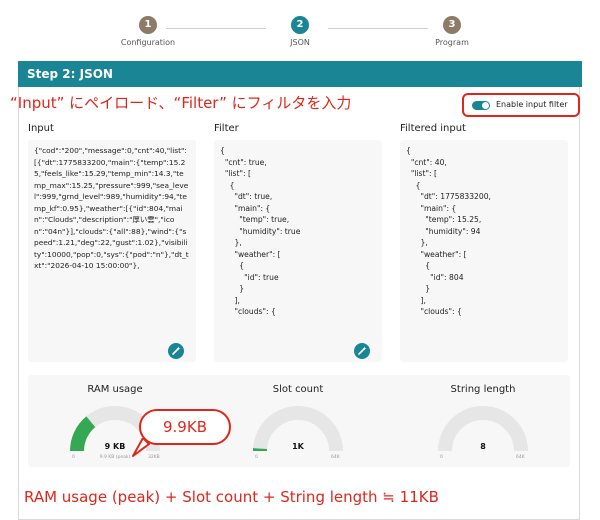 Image resolution: width=600 pixels, height=520 pixels. What do you see at coordinates (433, 128) in the screenshot?
I see `filtered-input-title: Filtered input` at bounding box center [433, 128].